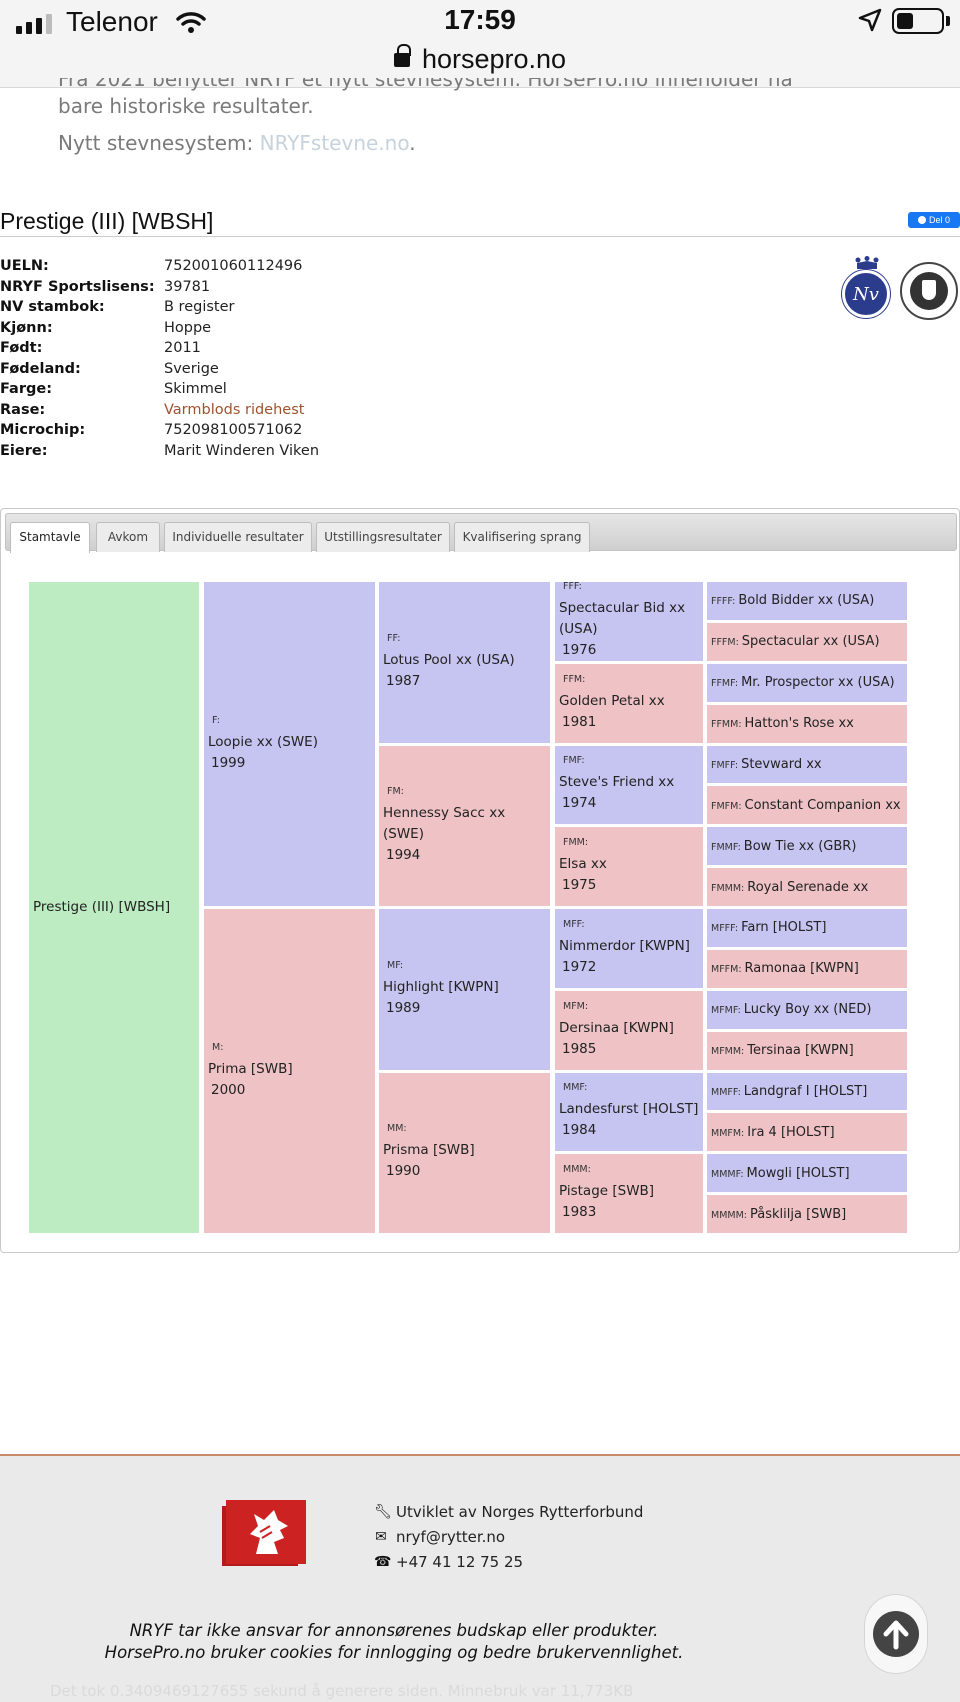  I want to click on pedigree-horse-name: Bow Tie xx (GBR), so click(800, 846).